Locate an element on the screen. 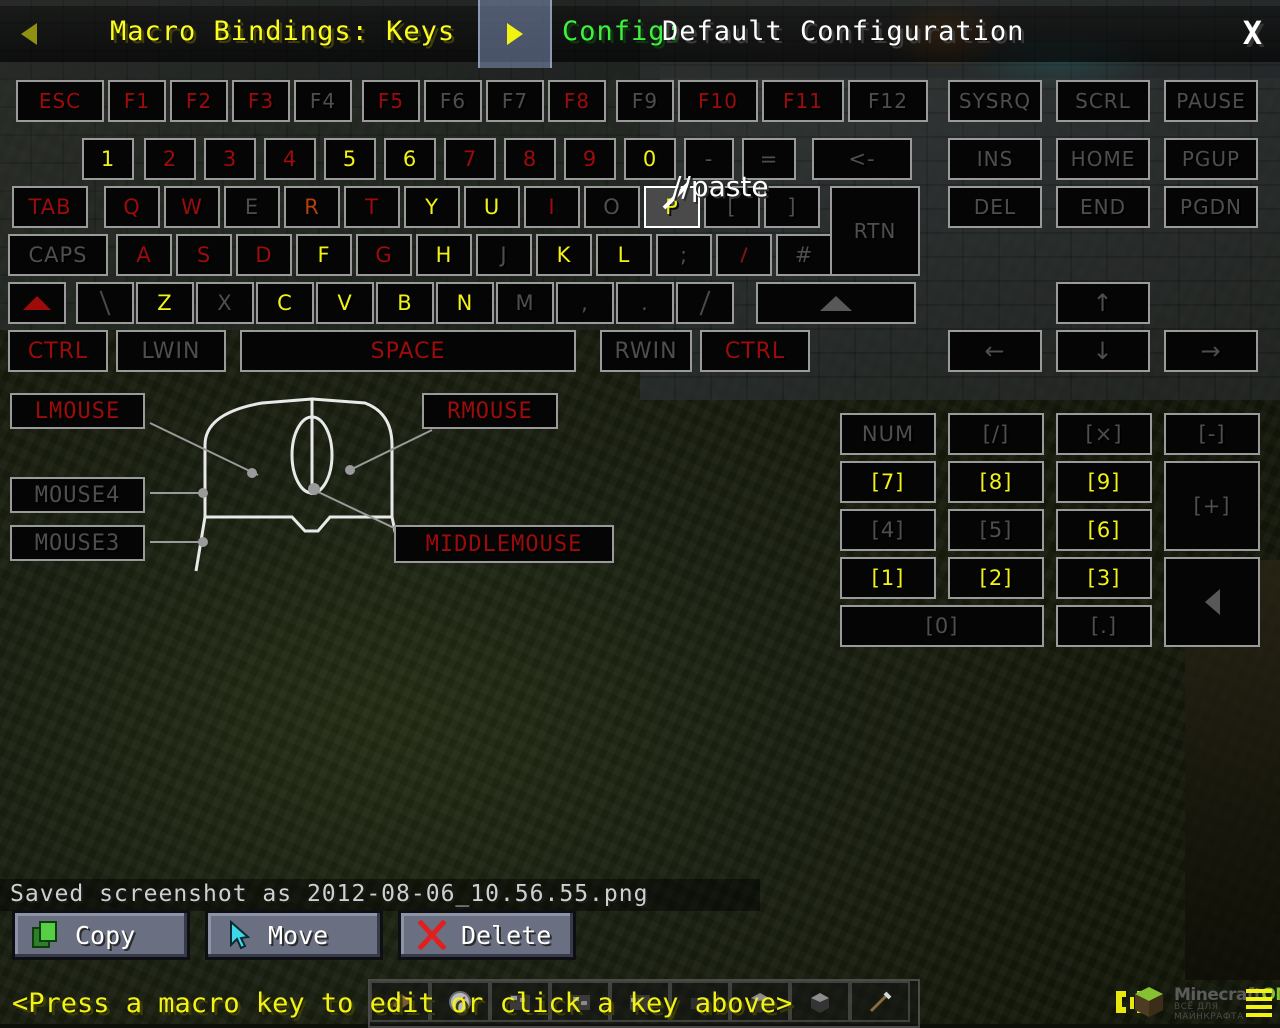 The height and width of the screenshot is (1028, 1280). key-numpad-sym: [/] is located at coordinates (996, 434).